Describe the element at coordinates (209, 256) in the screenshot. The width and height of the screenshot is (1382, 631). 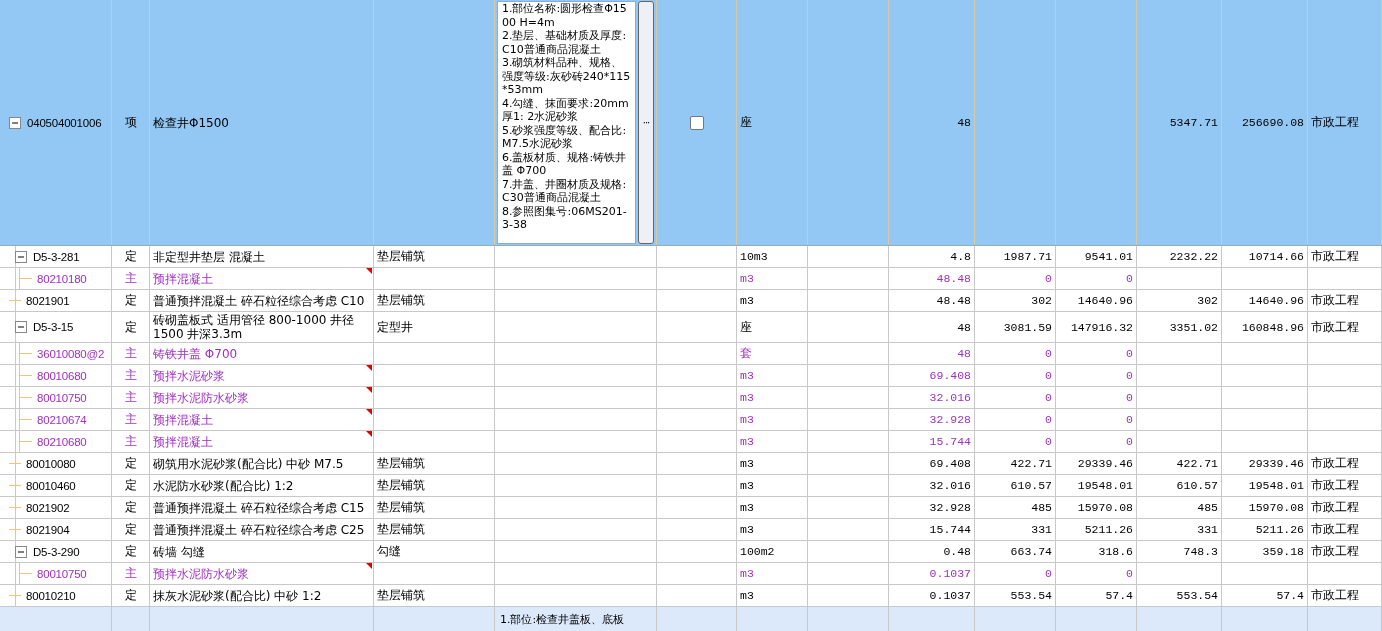
I see `item-name: 非定型井垫层 混凝土` at that location.